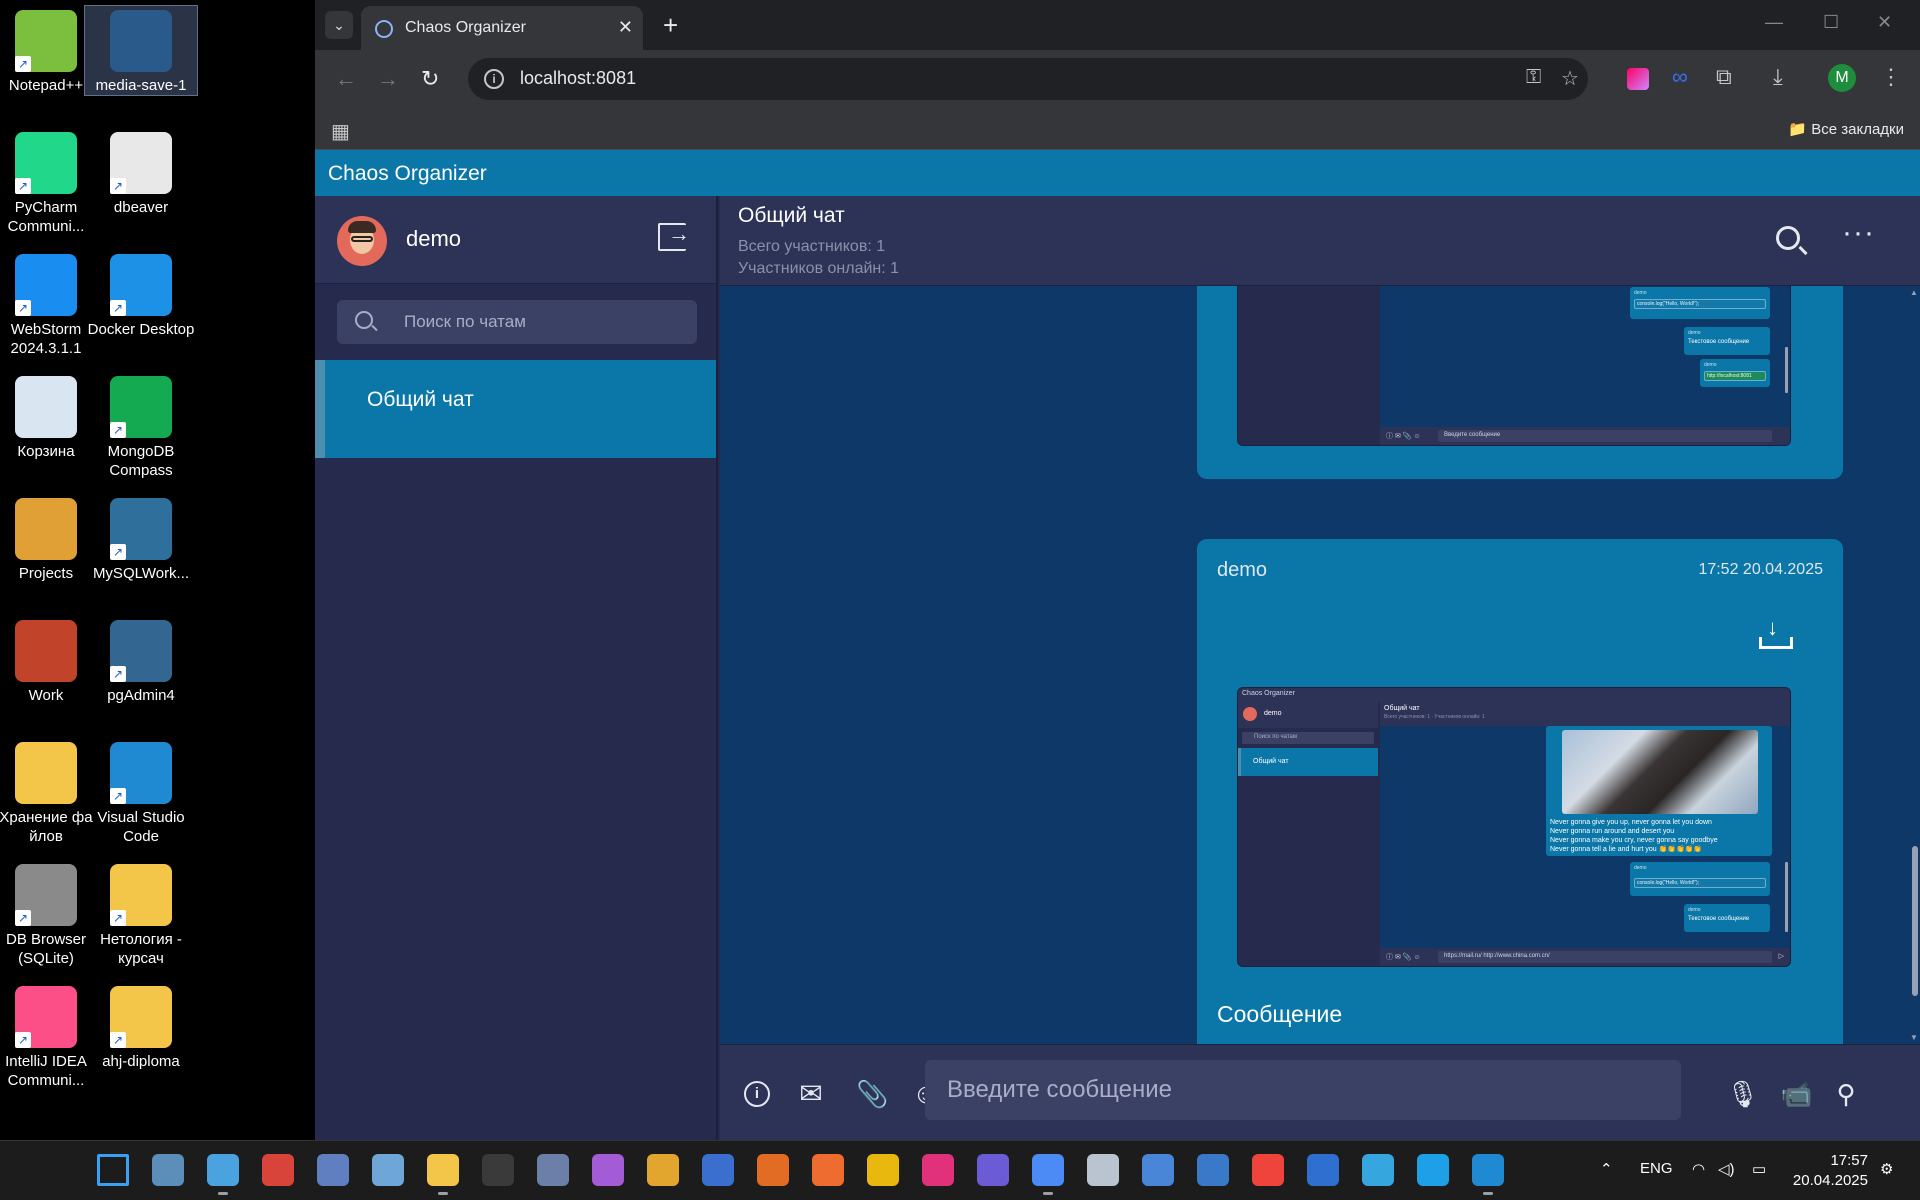 The width and height of the screenshot is (1920, 1200). I want to click on taskbar-computer-icon, so click(168, 1170).